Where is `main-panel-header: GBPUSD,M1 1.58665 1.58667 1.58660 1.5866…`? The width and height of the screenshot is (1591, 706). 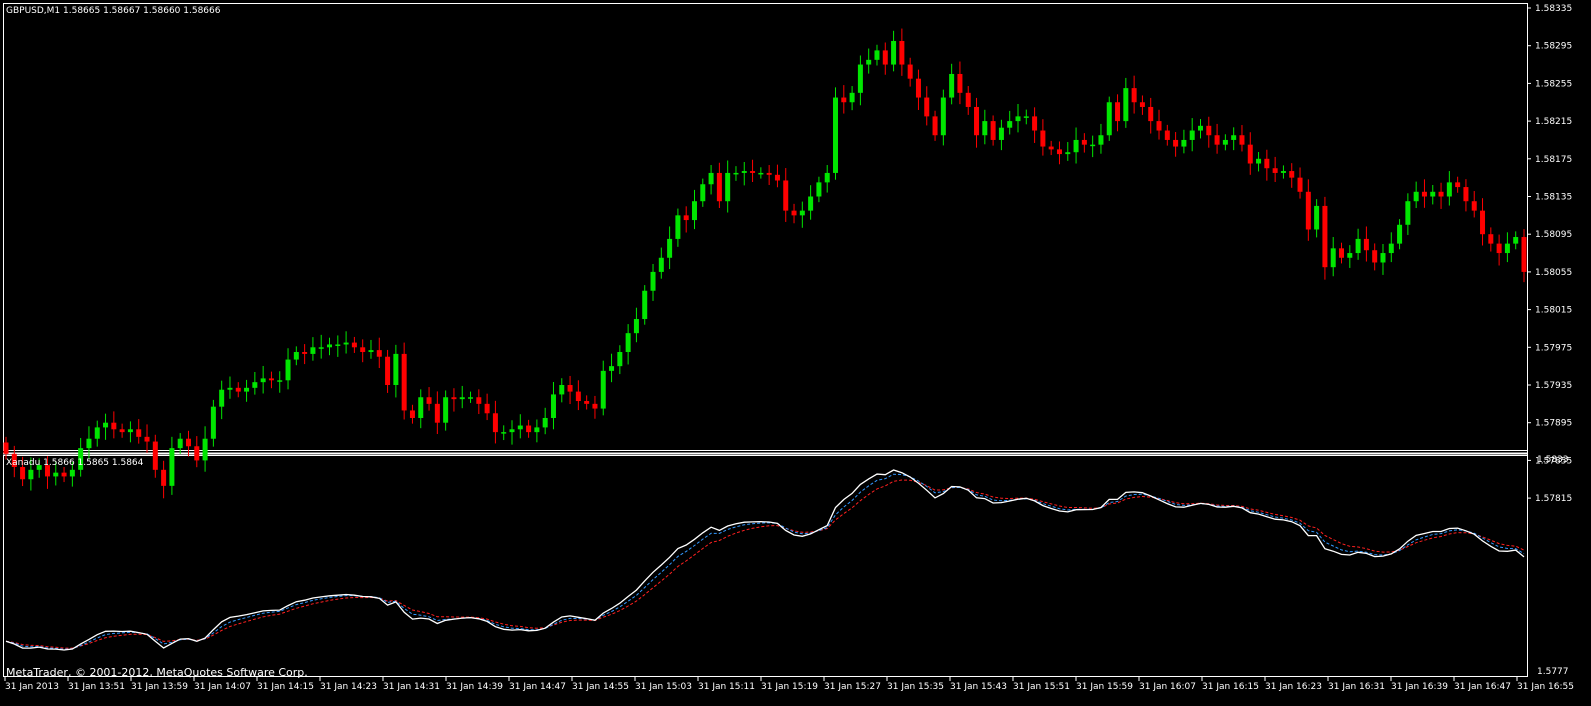
main-panel-header: GBPUSD,M1 1.58665 1.58667 1.58660 1.5866… is located at coordinates (113, 11).